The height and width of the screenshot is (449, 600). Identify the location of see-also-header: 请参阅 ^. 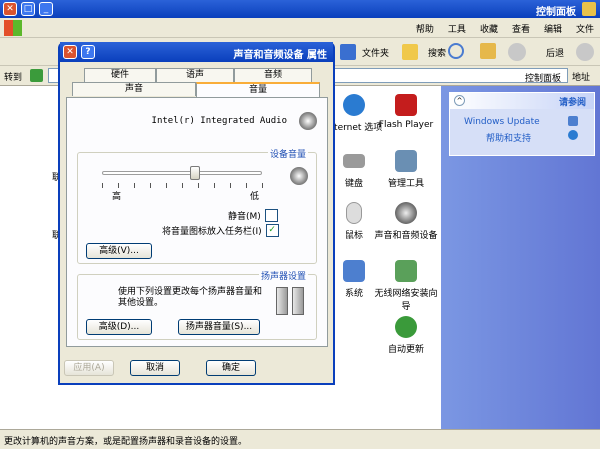
(522, 101).